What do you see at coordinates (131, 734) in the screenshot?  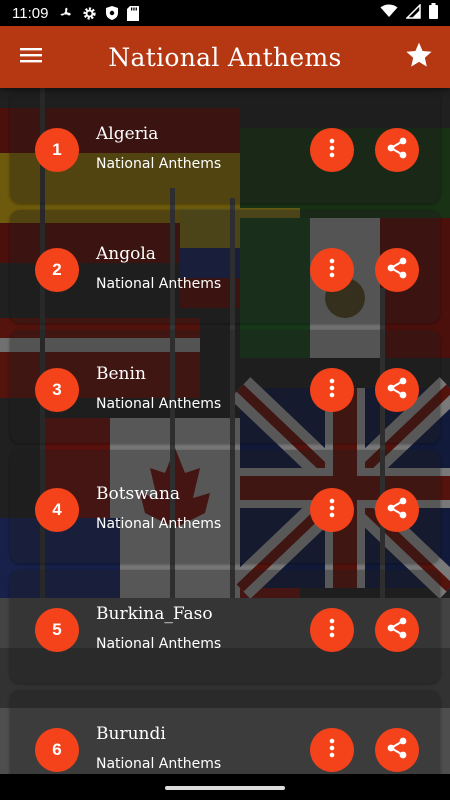 I see `item-country-name: Burundi` at bounding box center [131, 734].